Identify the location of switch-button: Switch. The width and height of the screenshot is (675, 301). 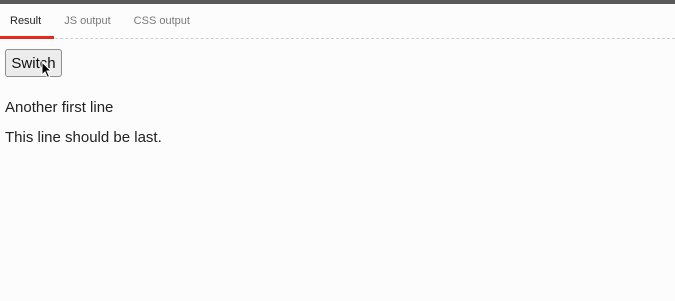
(33, 63).